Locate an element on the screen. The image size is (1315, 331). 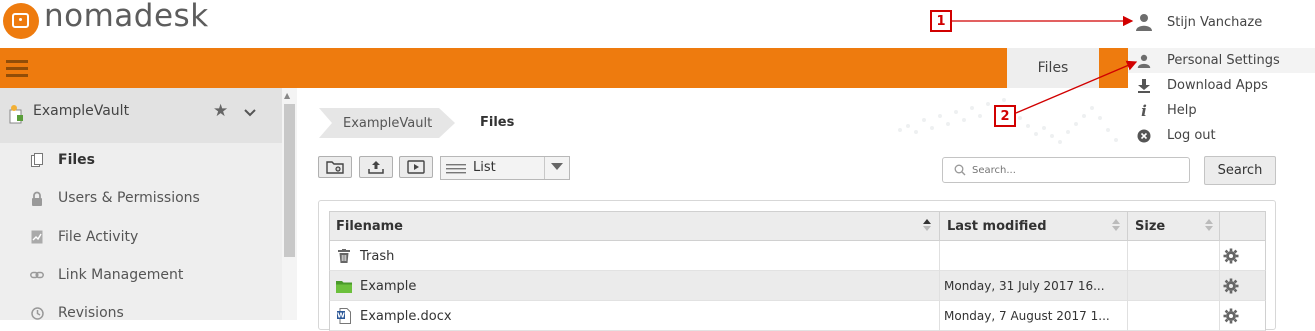
callout-badge-1: 1 is located at coordinates (941, 21).